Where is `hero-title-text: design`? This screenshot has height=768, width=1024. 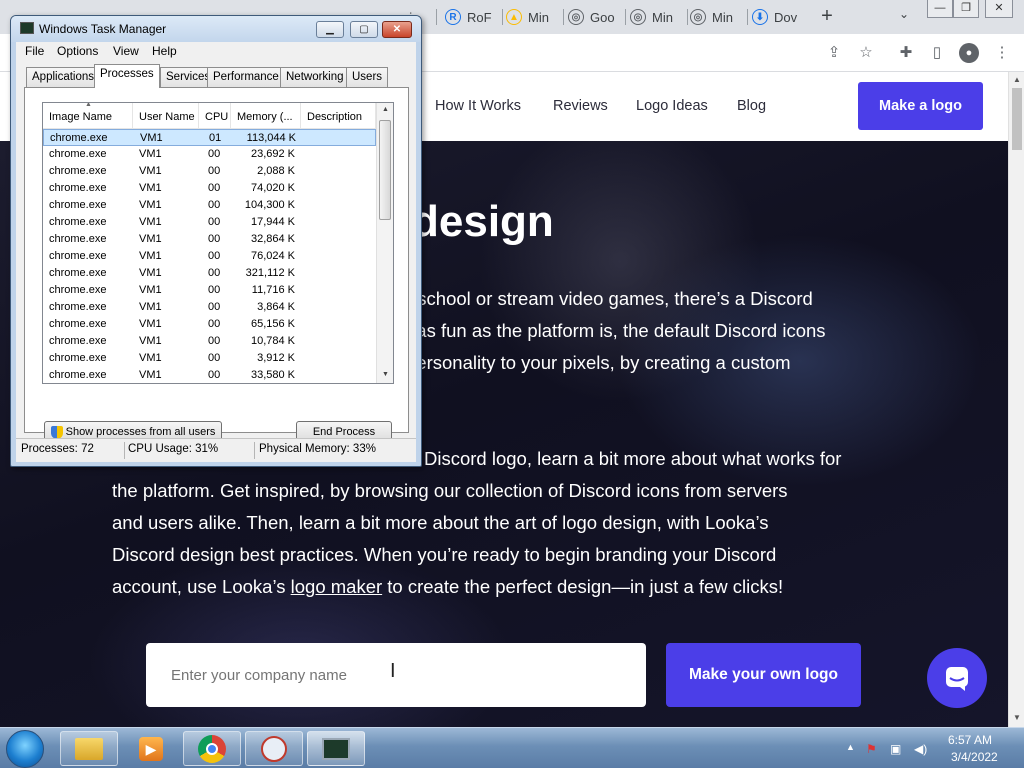 hero-title-text: design is located at coordinates (483, 221).